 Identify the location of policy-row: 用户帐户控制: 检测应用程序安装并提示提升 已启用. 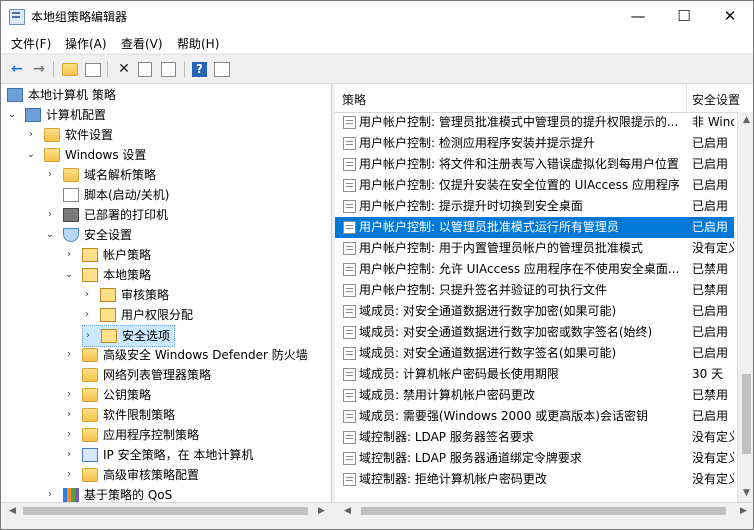
(534, 143).